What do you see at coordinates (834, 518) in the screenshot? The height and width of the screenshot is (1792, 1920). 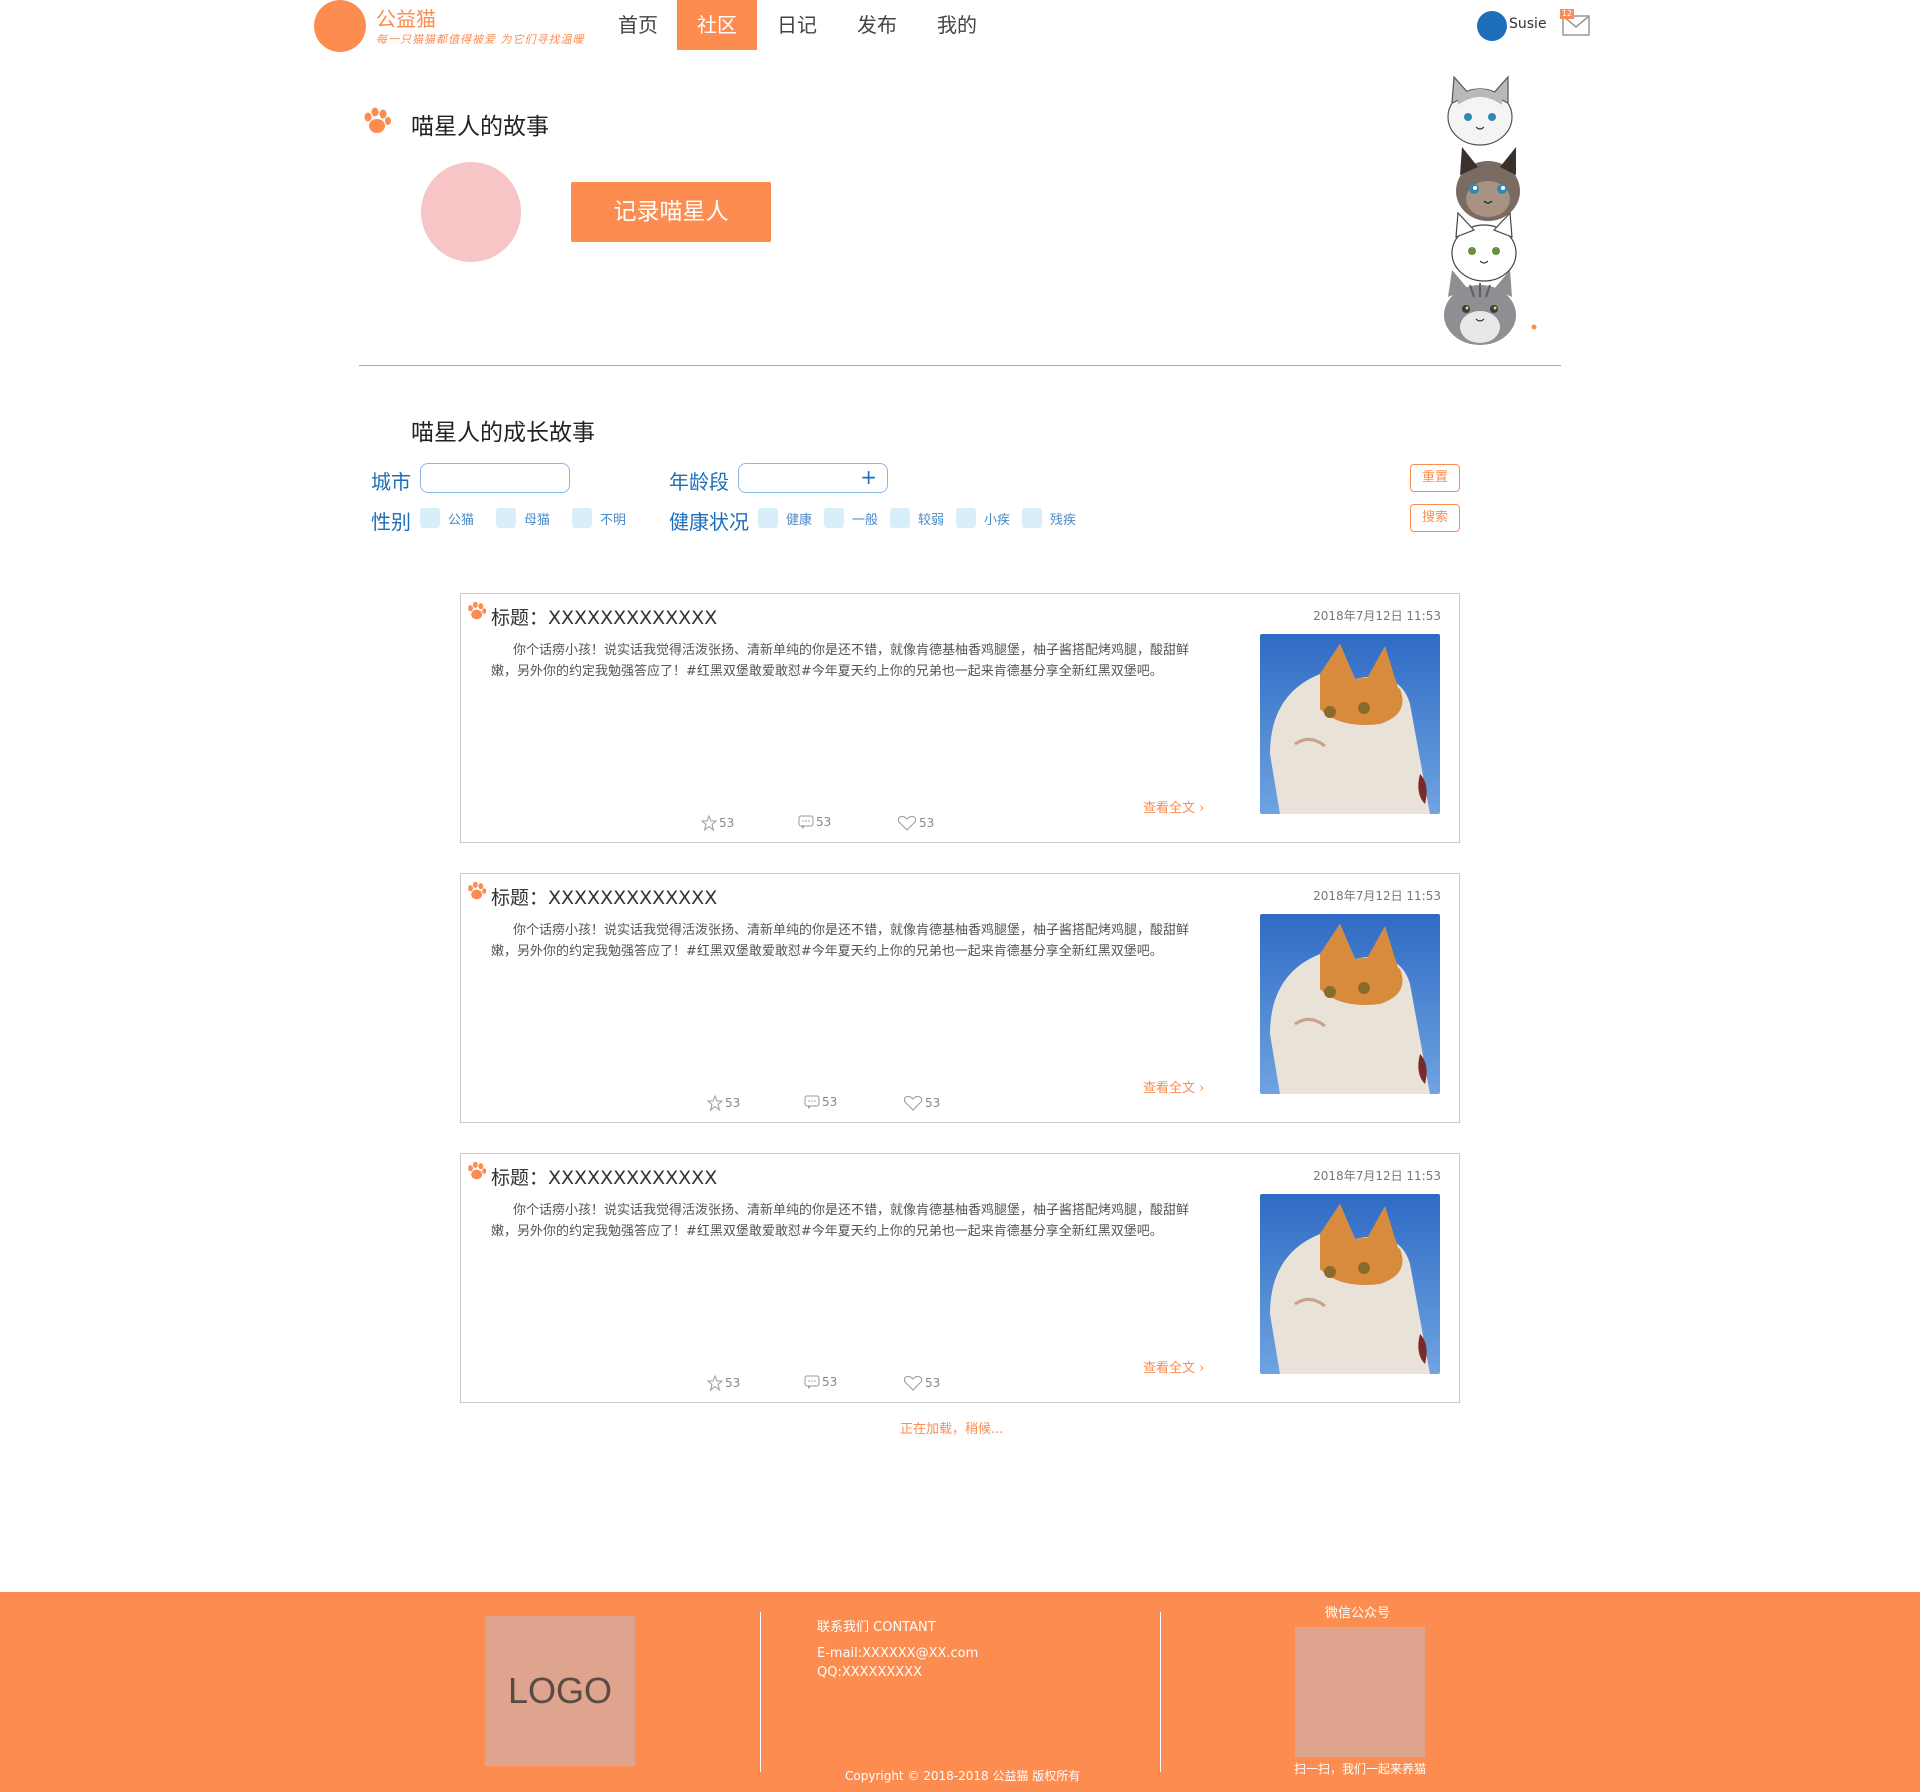 I see `health-normal-checkbox` at bounding box center [834, 518].